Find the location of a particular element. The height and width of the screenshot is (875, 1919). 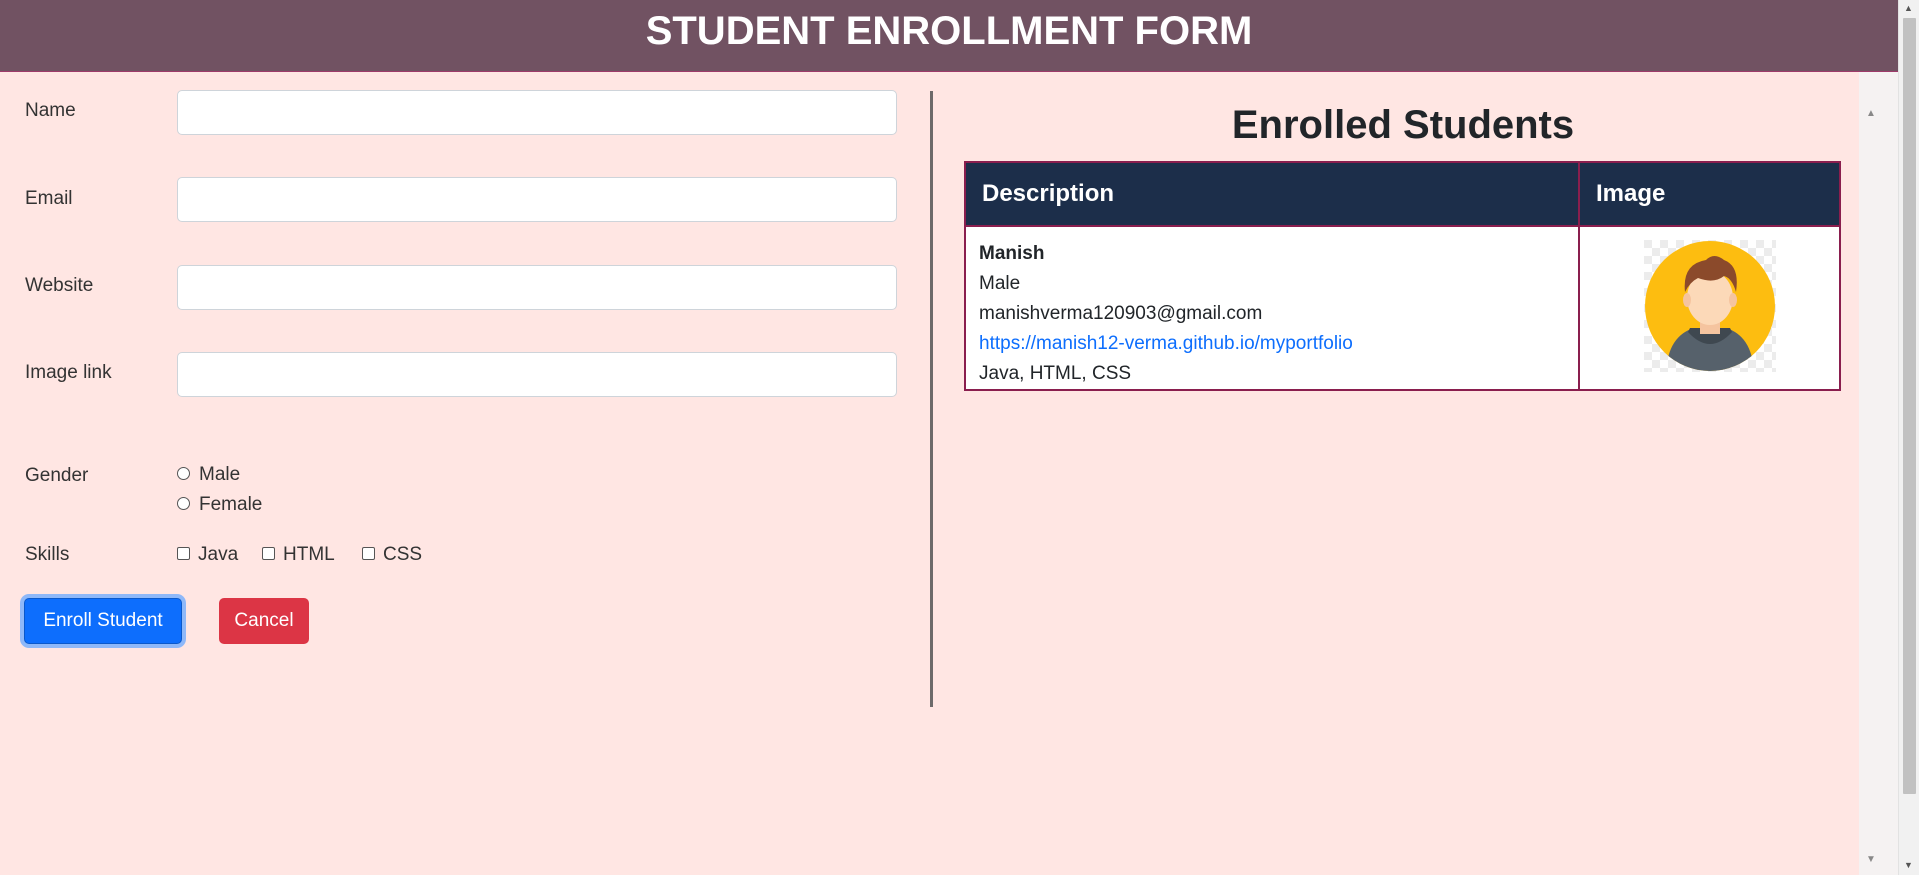

website-label: Website is located at coordinates (59, 285).